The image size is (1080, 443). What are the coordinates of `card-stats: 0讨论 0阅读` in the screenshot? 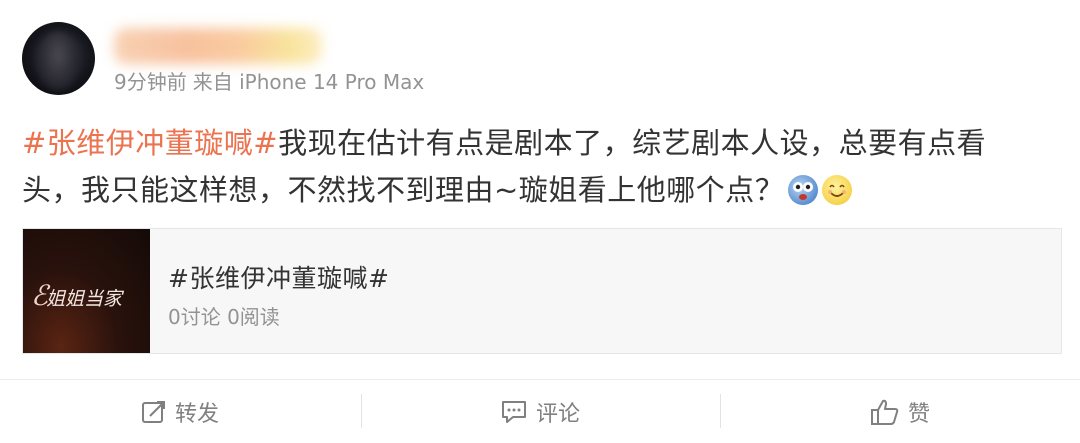 It's located at (224, 317).